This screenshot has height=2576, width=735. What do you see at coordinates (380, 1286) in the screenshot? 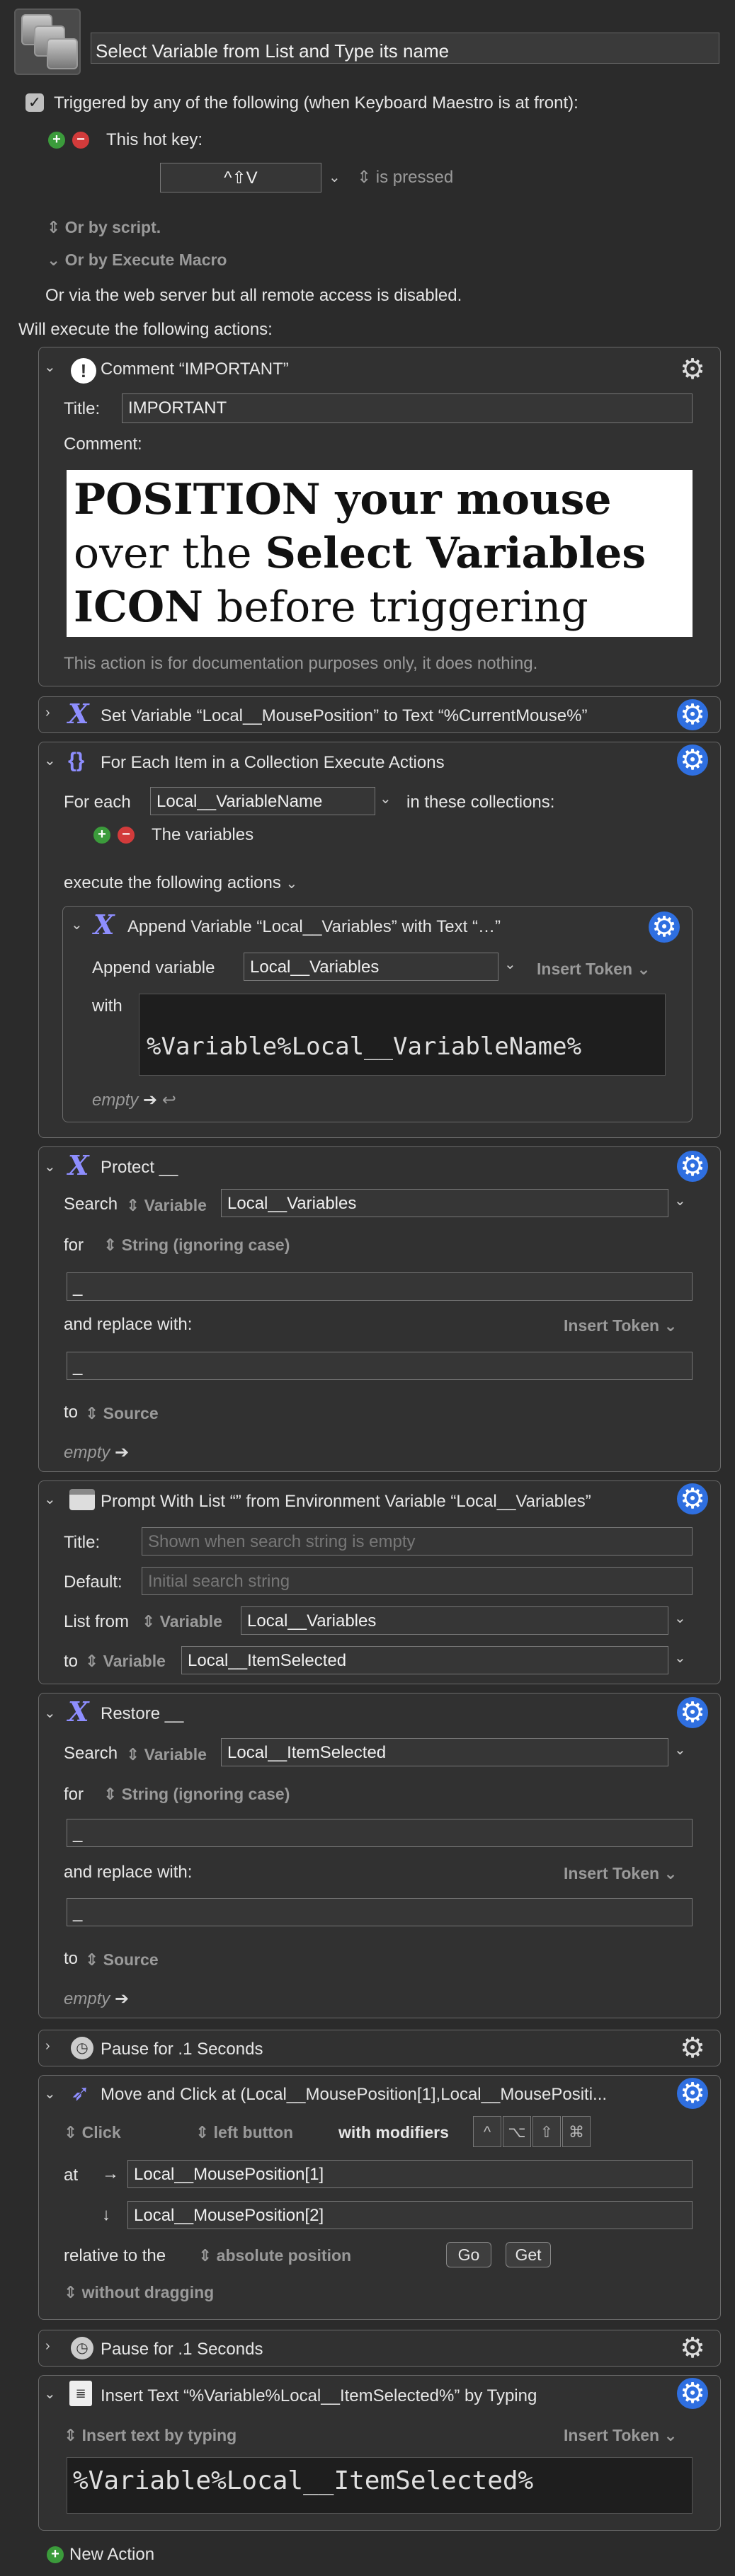
I see `protect-search-field: _` at bounding box center [380, 1286].